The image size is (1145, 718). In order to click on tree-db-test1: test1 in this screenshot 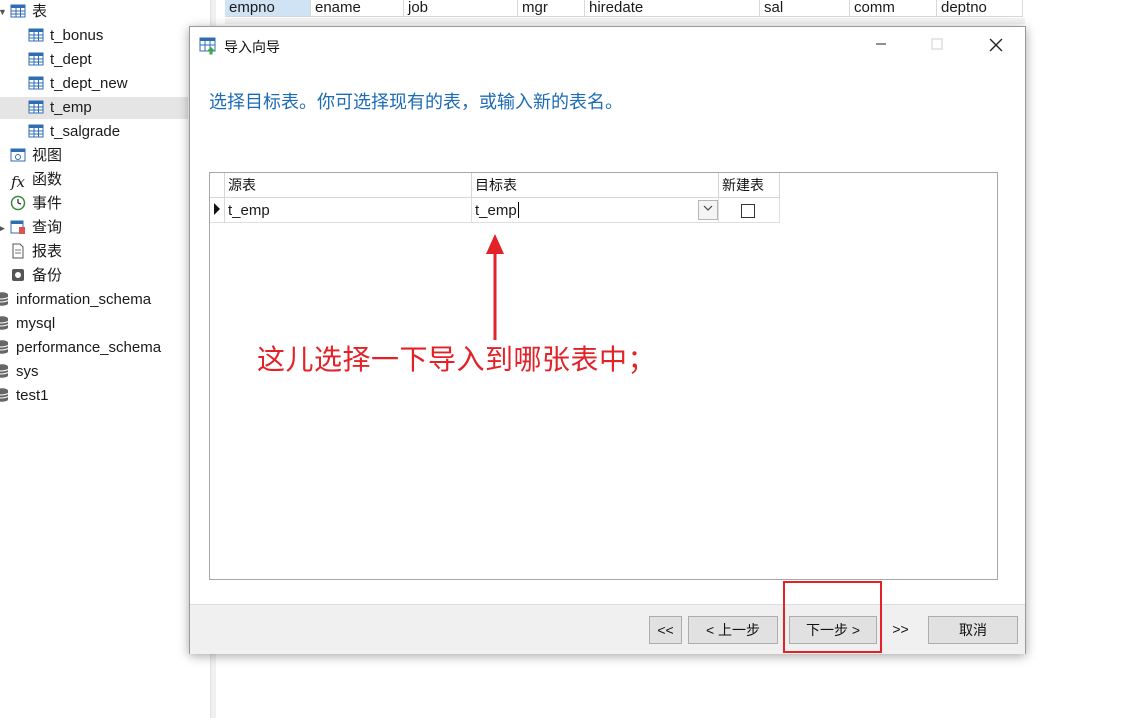, I will do `click(24, 396)`.